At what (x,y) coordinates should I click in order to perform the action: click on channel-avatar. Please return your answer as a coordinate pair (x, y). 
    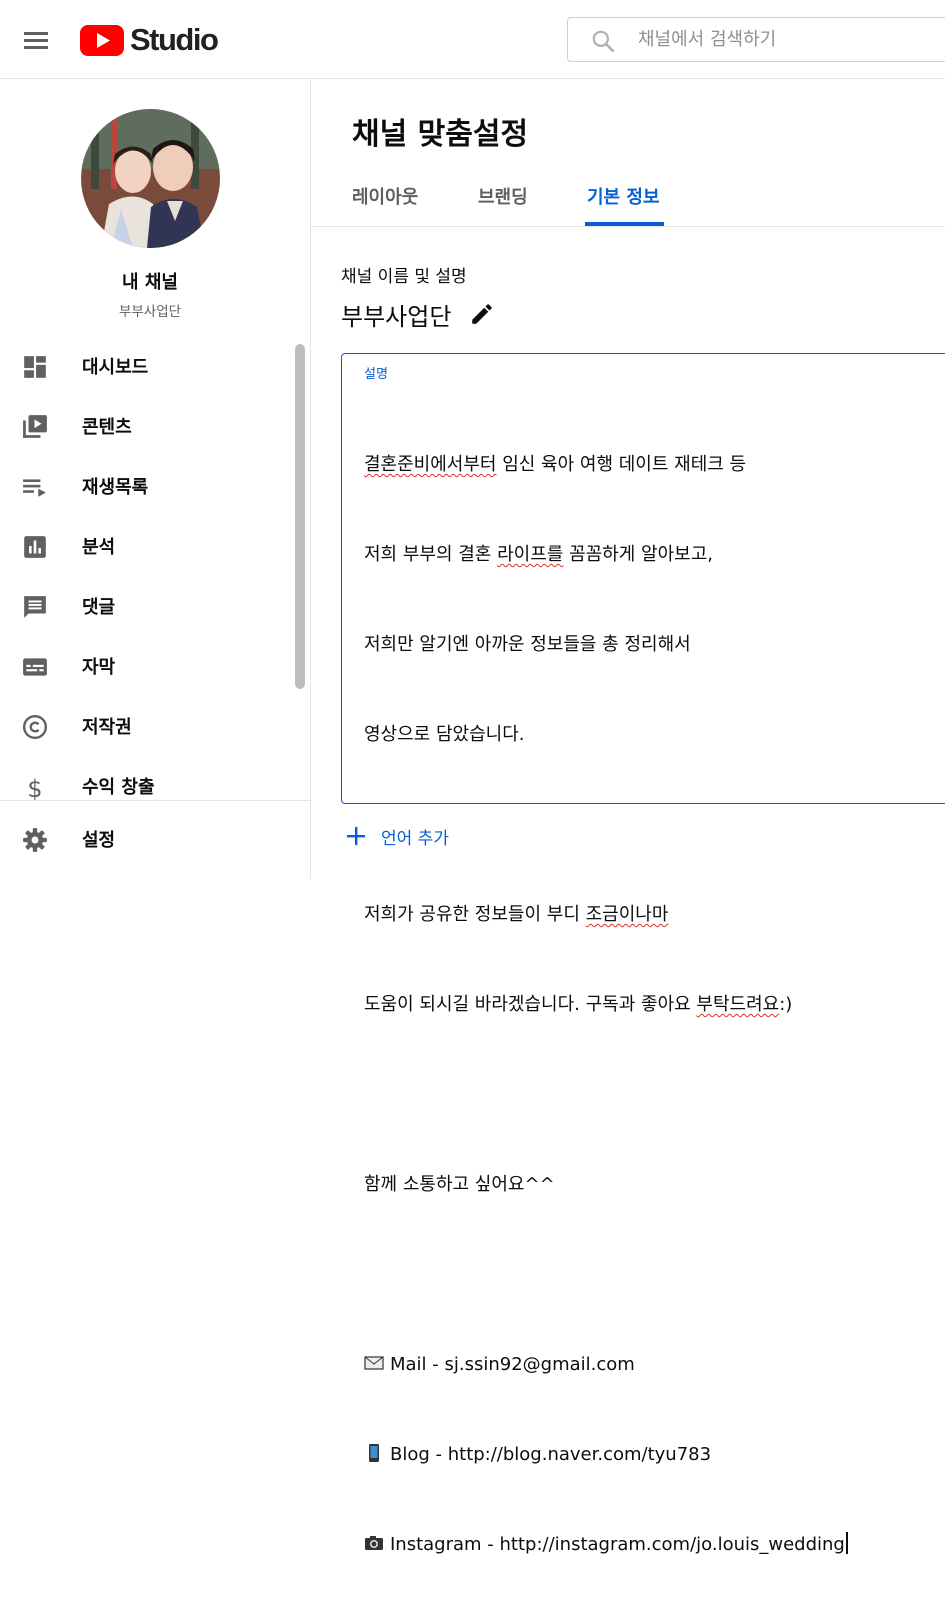
    Looking at the image, I should click on (150, 178).